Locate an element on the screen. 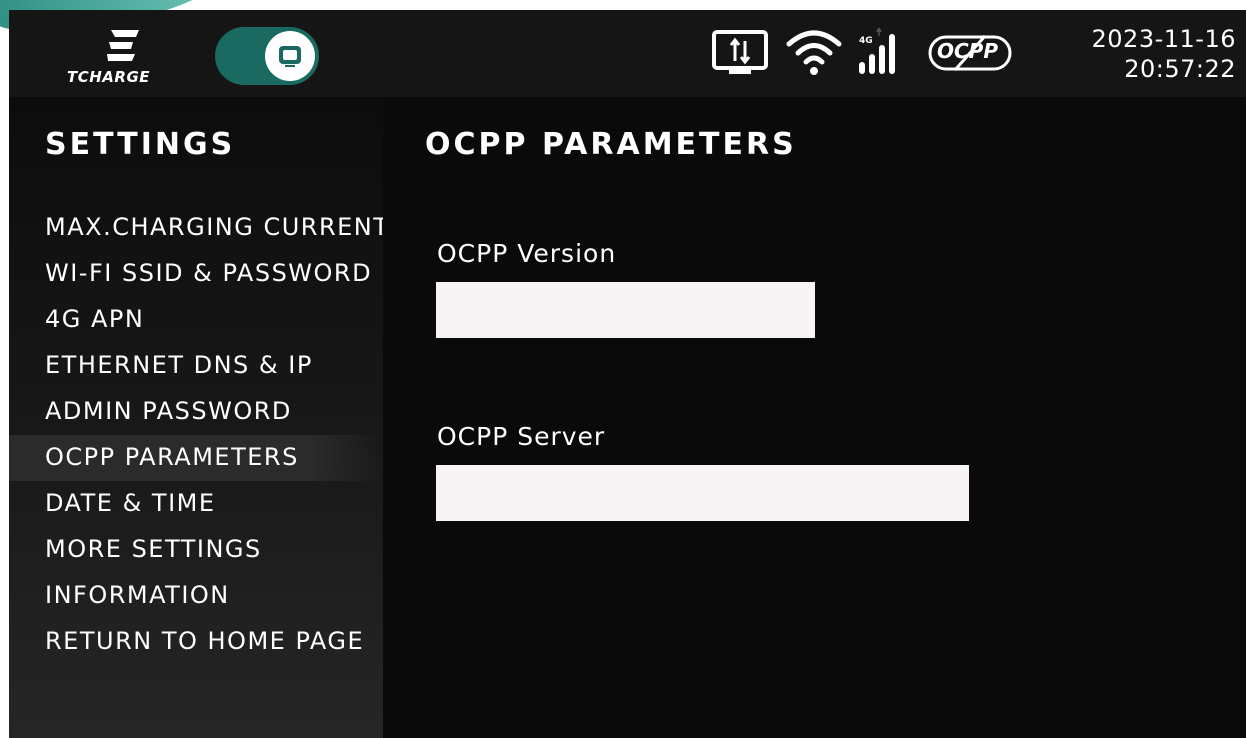  ocpp-version-label: OCPP Version is located at coordinates (527, 253).